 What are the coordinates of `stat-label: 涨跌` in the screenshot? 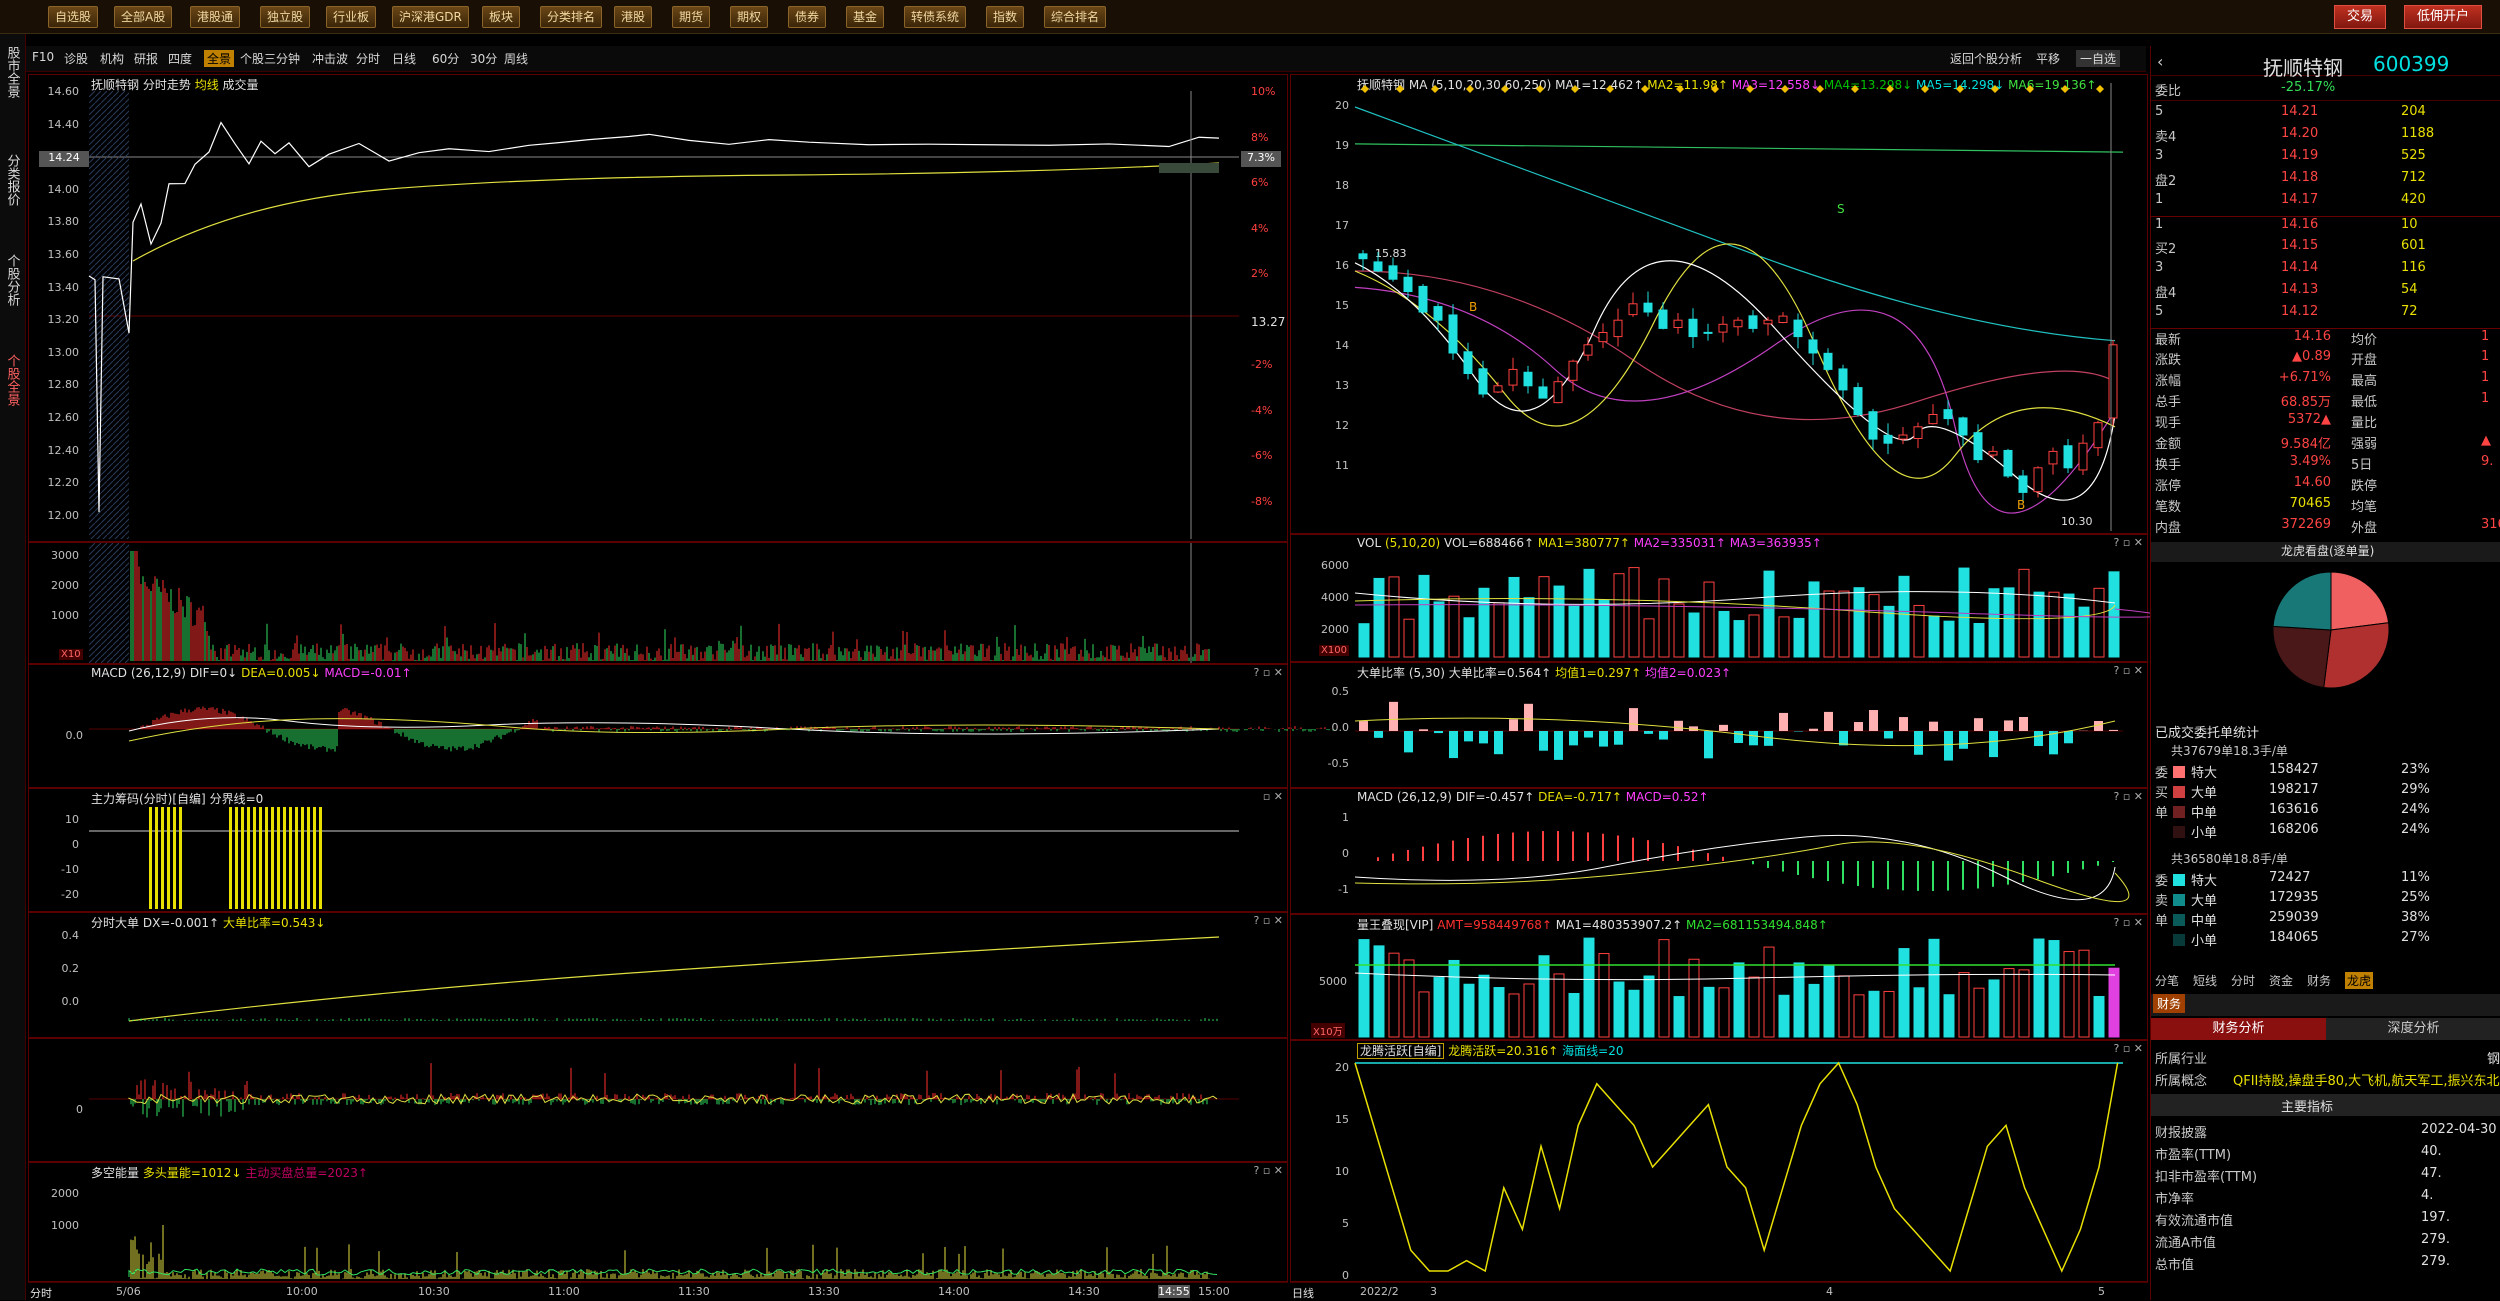 It's located at (2168, 358).